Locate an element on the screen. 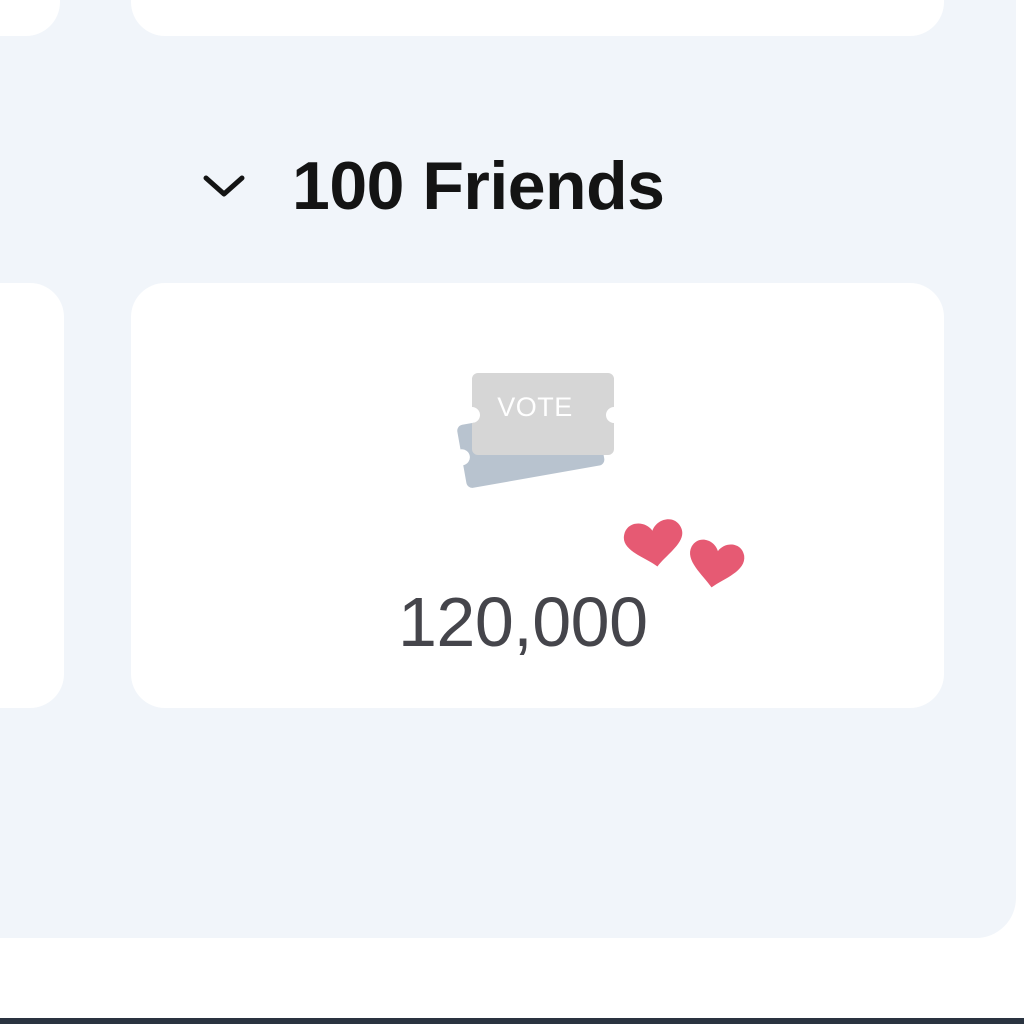 Image resolution: width=1024 pixels, height=1024 pixels. bottom-bar is located at coordinates (512, 1021).